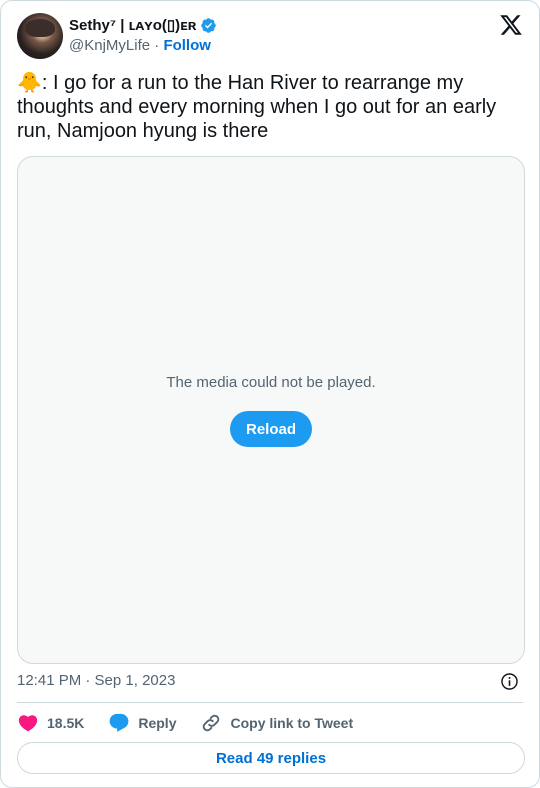 Image resolution: width=540 pixels, height=788 pixels. Describe the element at coordinates (40, 36) in the screenshot. I see `avatar` at that location.